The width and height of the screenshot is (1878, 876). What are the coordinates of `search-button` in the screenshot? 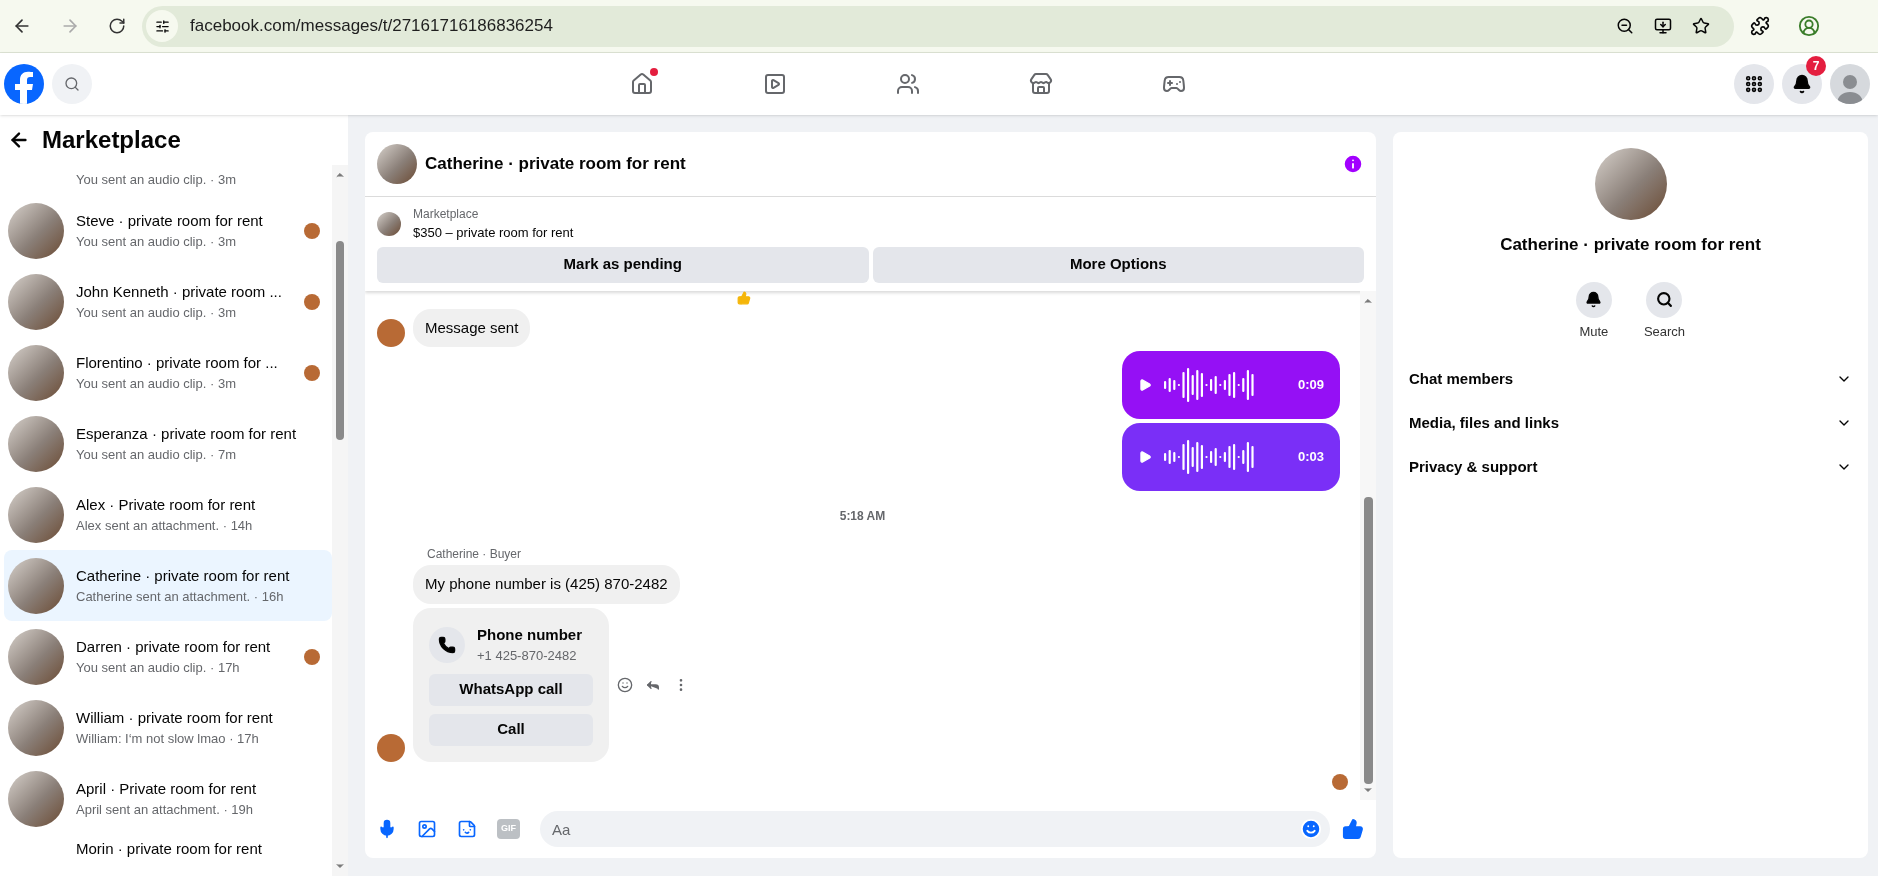 It's located at (72, 84).